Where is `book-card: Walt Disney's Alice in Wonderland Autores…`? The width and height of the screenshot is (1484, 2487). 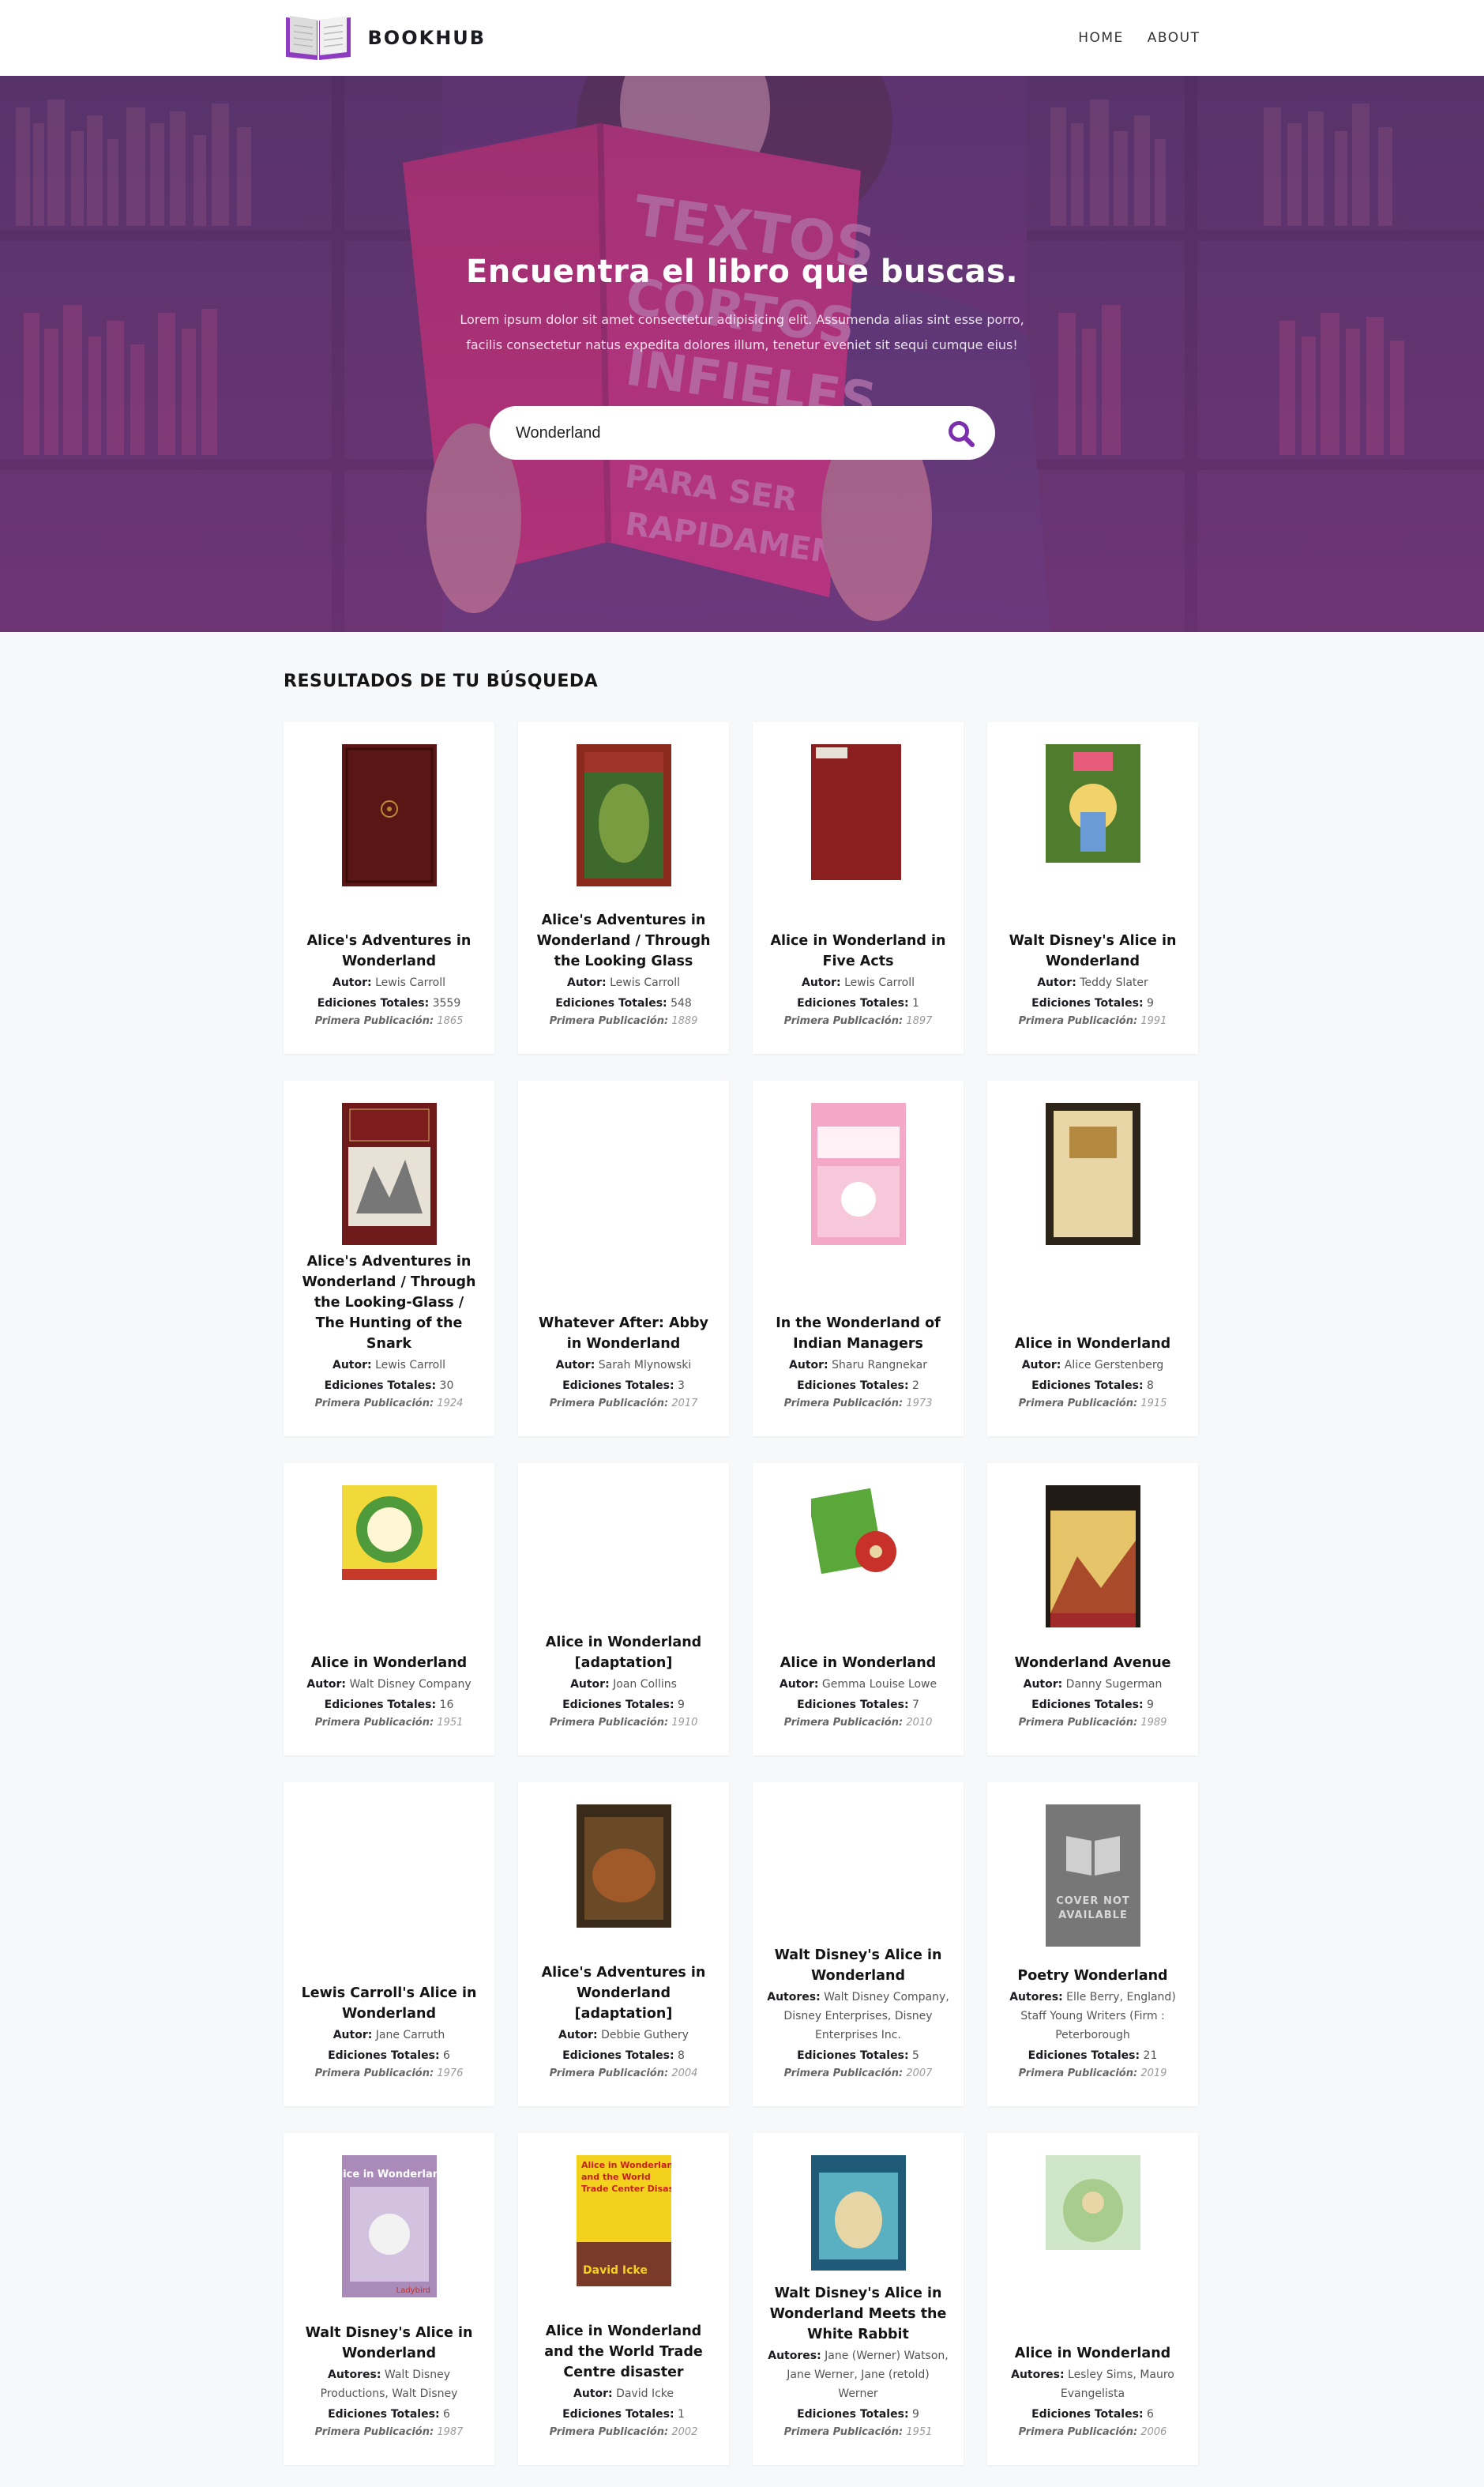
book-card: Walt Disney's Alice in Wonderland Autores… is located at coordinates (858, 1944).